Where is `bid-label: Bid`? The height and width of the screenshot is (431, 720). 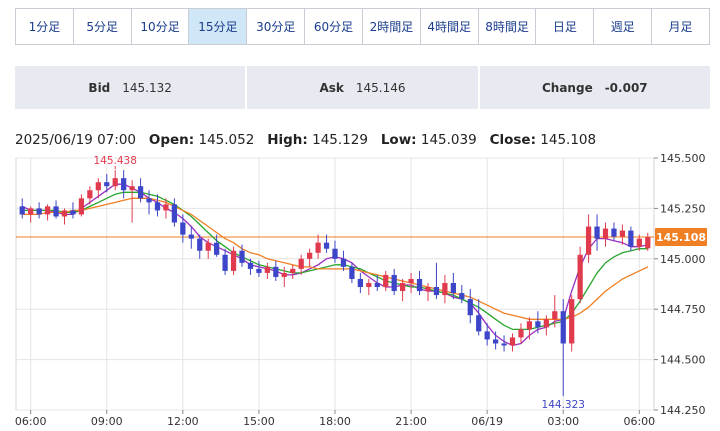 bid-label: Bid is located at coordinates (99, 87).